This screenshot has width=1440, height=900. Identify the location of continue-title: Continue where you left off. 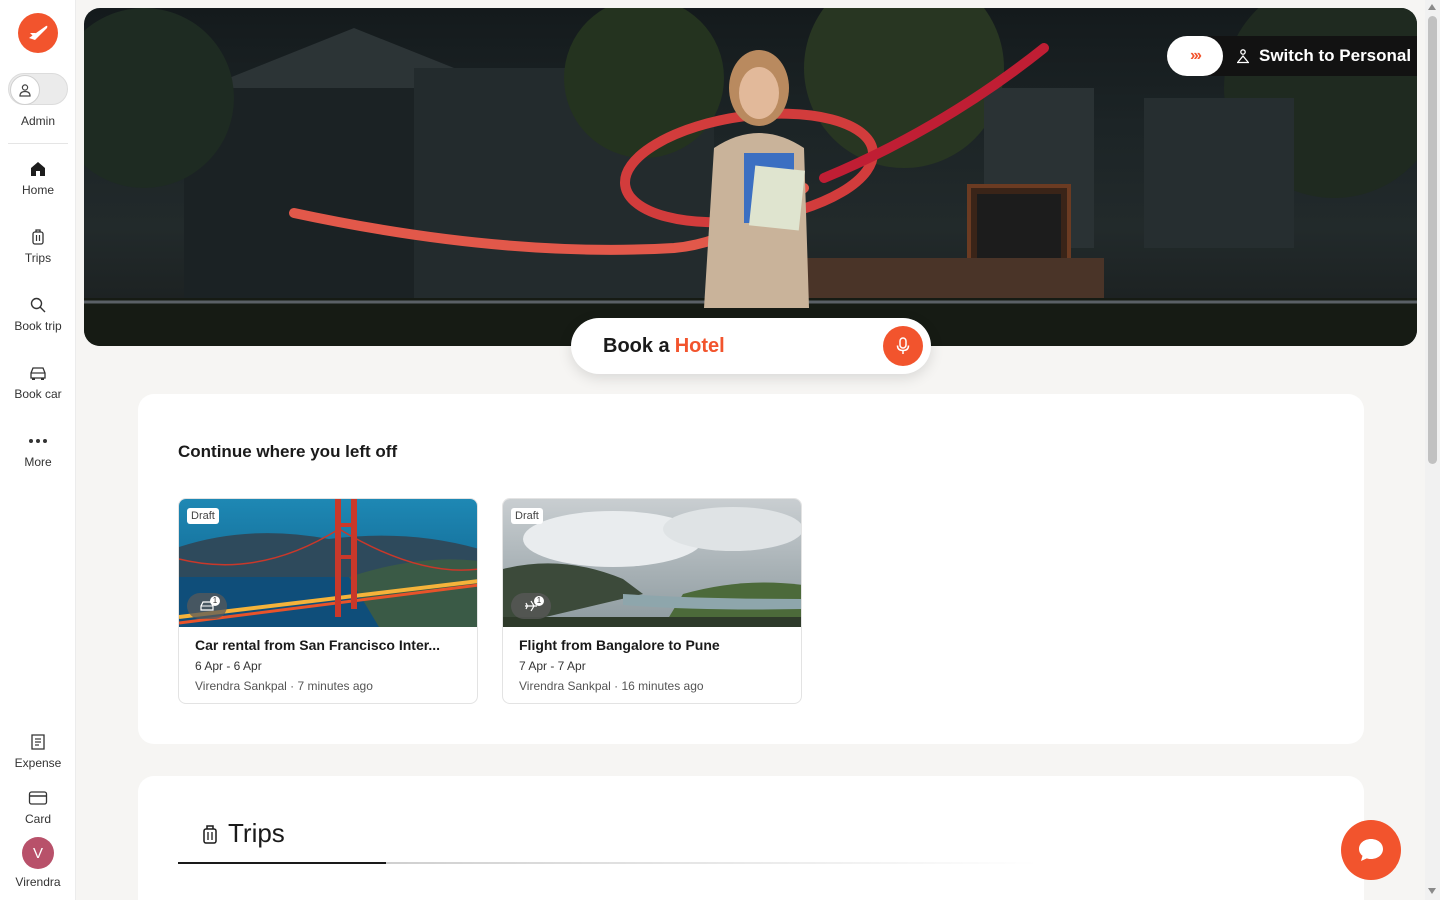
(288, 451).